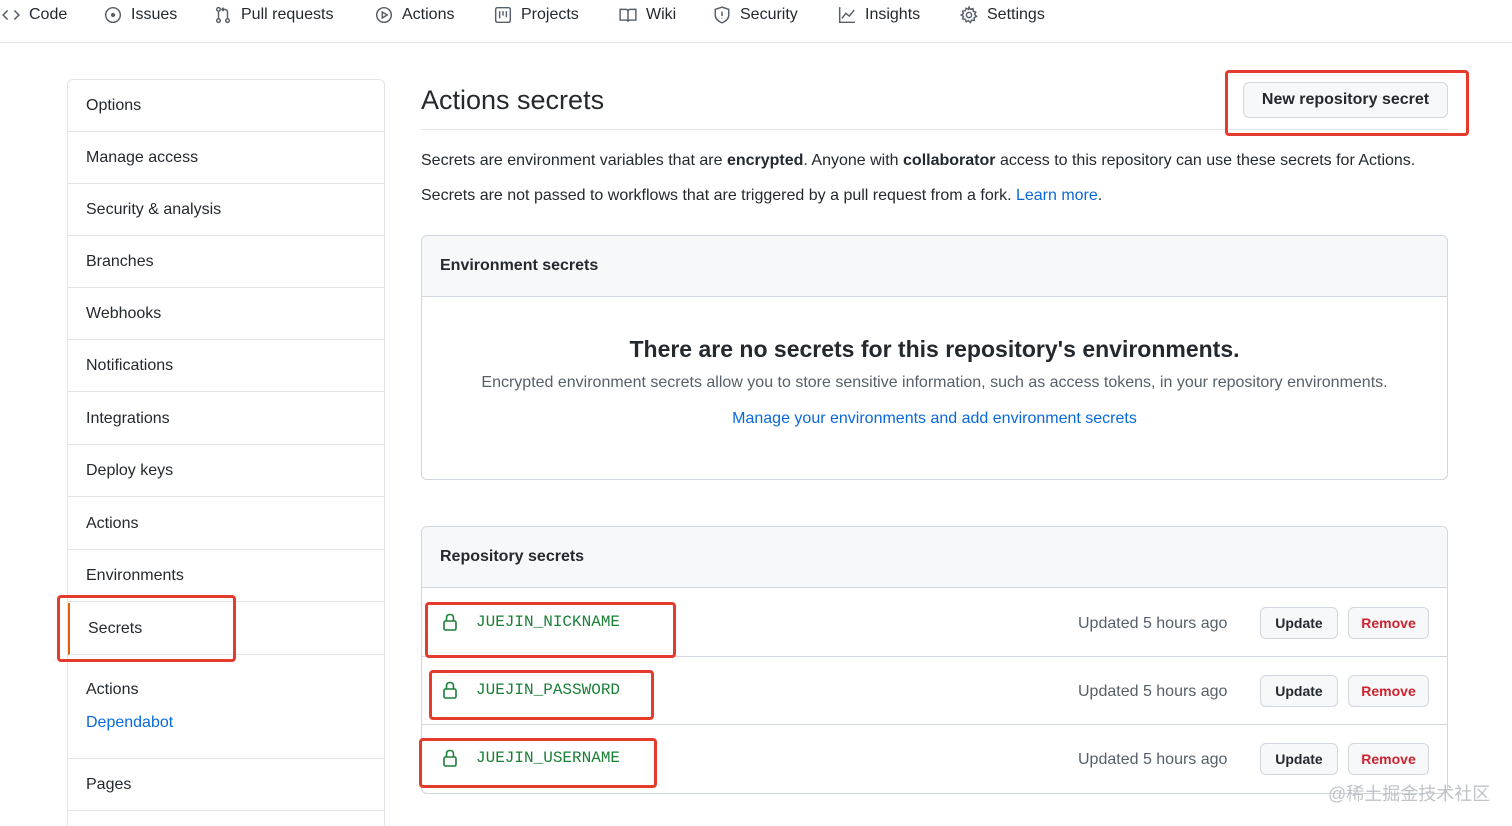 This screenshot has height=826, width=1512. Describe the element at coordinates (847, 15) in the screenshot. I see `graph-icon` at that location.